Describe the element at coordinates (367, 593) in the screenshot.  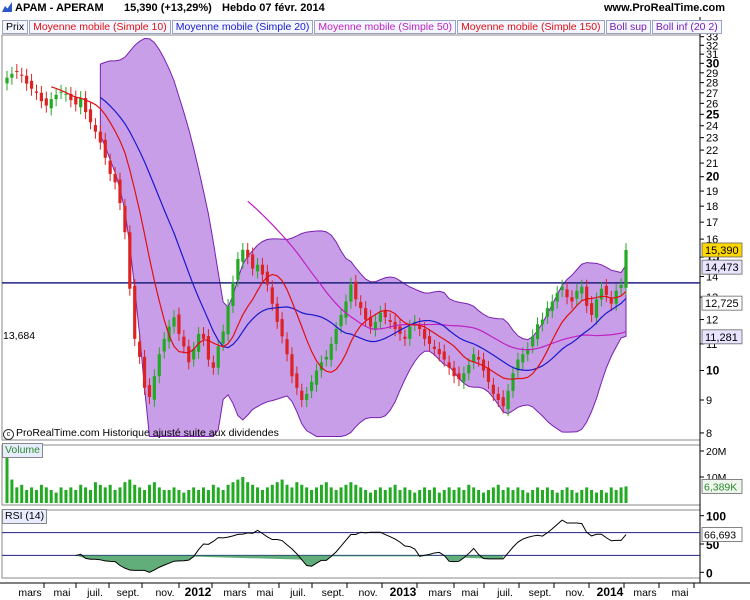
I see `time-tick-label: nov.` at that location.